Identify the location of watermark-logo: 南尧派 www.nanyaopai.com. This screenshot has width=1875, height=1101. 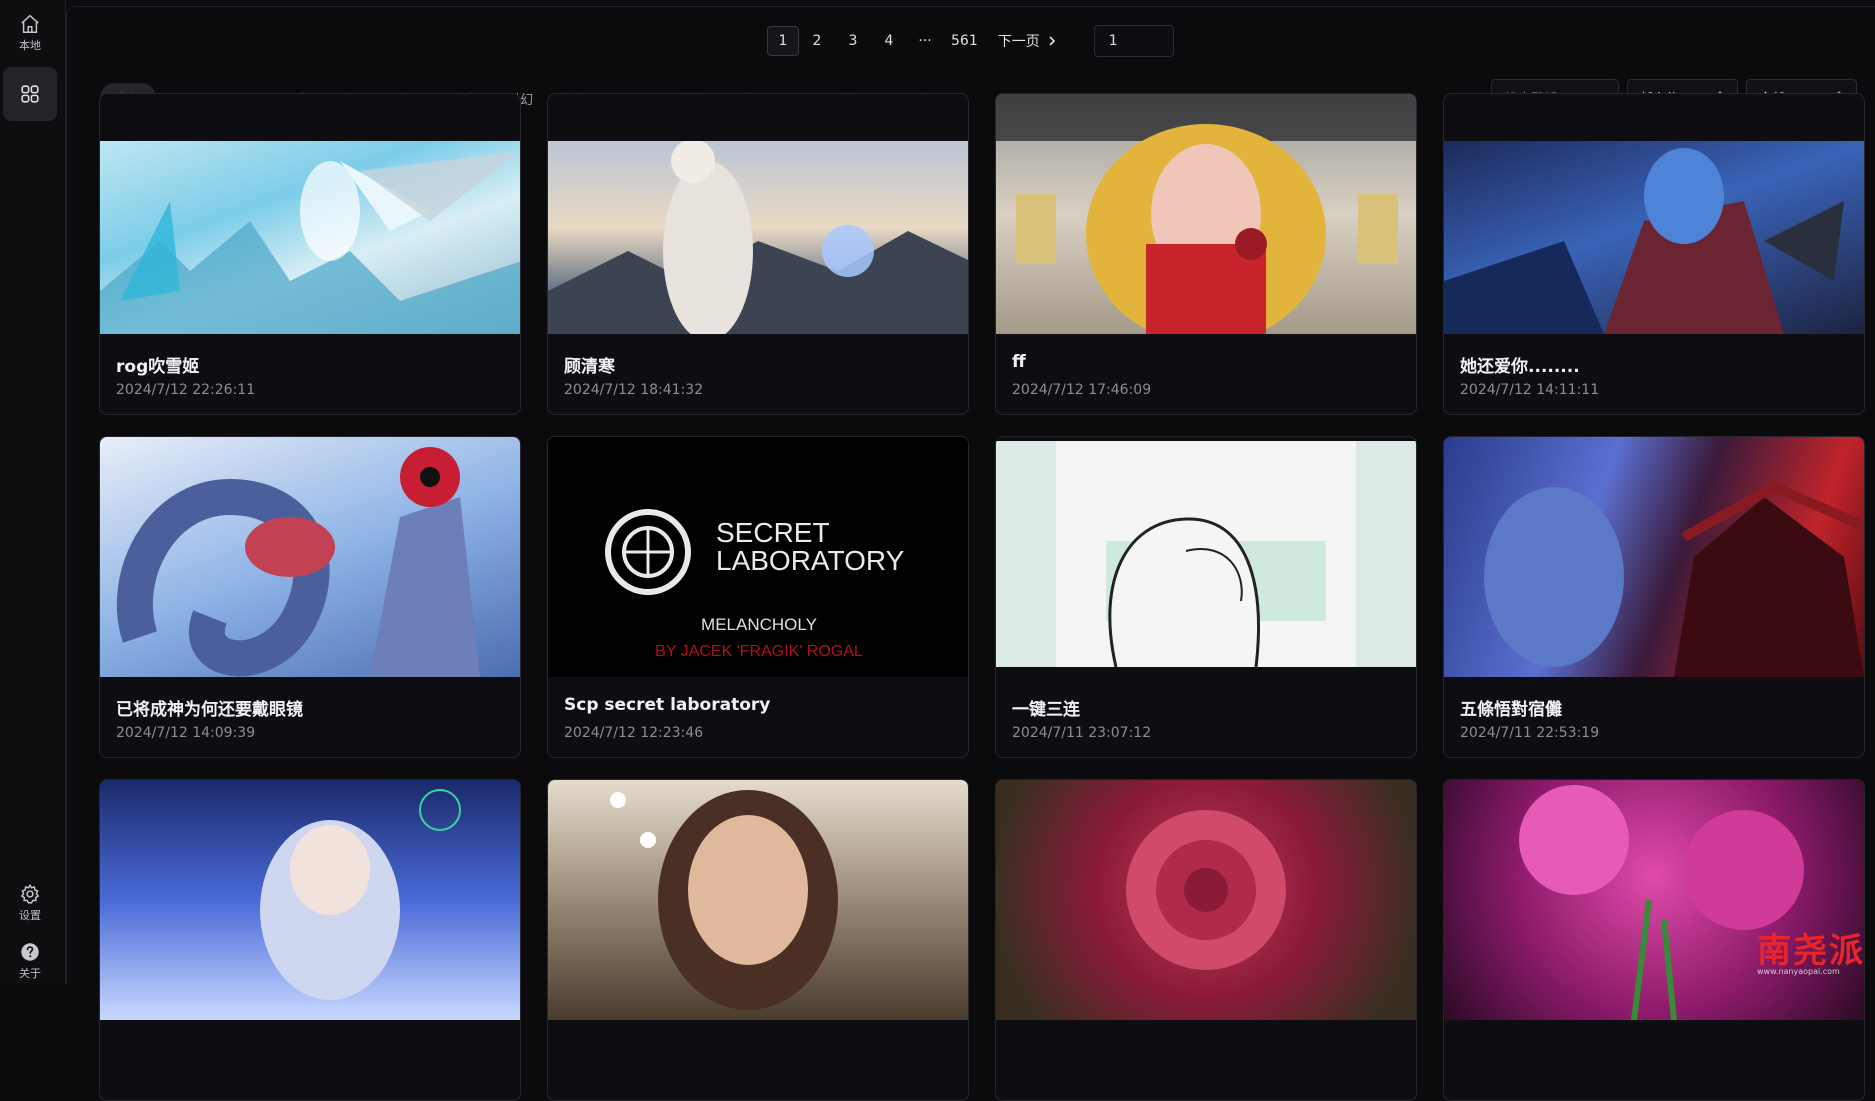
(1811, 949).